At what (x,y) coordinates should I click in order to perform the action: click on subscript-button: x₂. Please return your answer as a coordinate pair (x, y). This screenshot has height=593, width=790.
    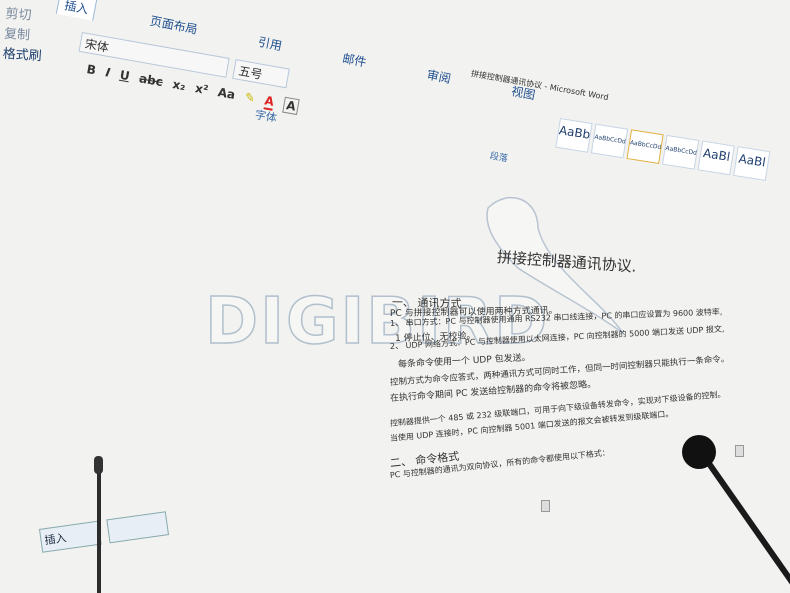
    Looking at the image, I should click on (178, 86).